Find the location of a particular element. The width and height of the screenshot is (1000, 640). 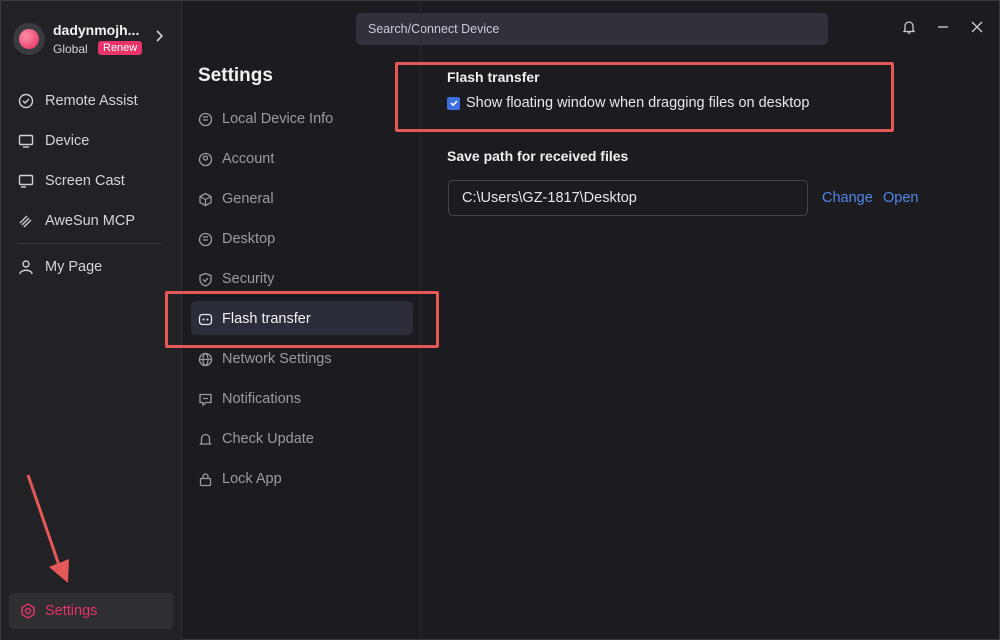

sidebar-item-label: My Page is located at coordinates (74, 267).